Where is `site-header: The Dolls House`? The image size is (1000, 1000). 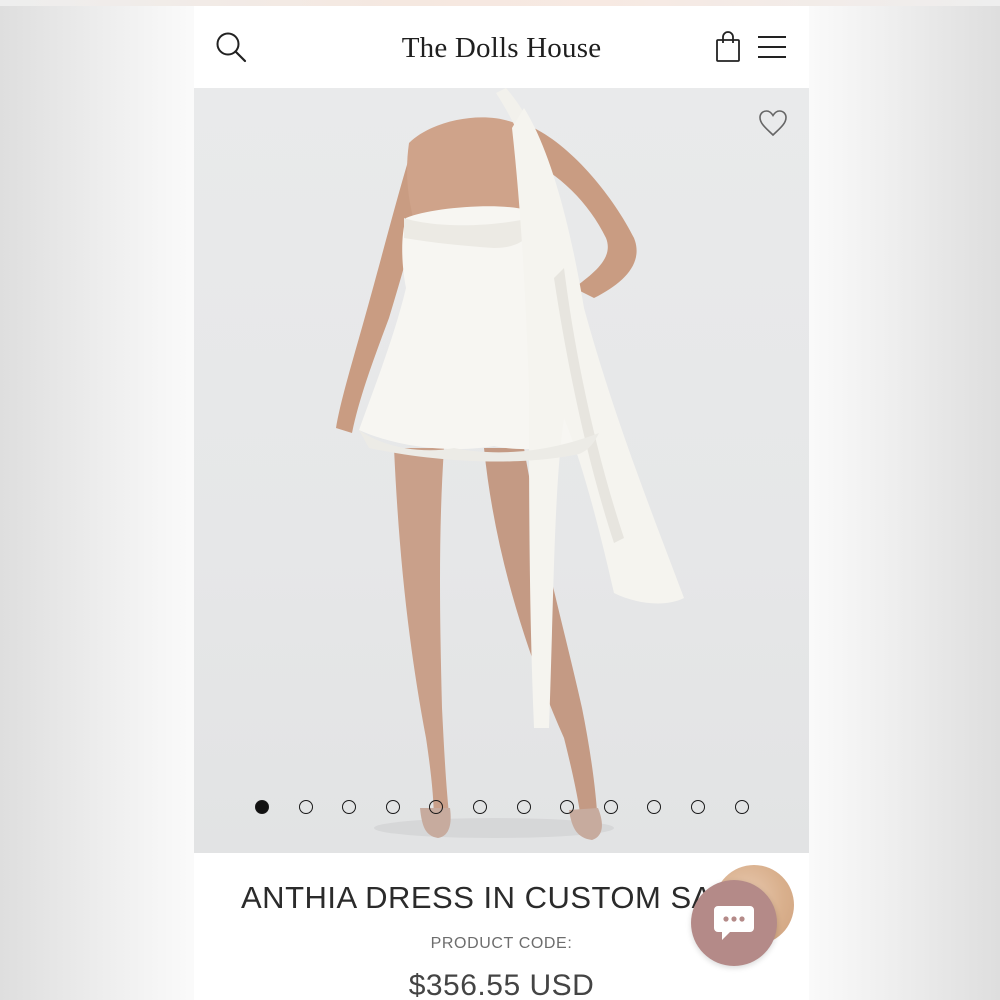
site-header: The Dolls House is located at coordinates (501, 47).